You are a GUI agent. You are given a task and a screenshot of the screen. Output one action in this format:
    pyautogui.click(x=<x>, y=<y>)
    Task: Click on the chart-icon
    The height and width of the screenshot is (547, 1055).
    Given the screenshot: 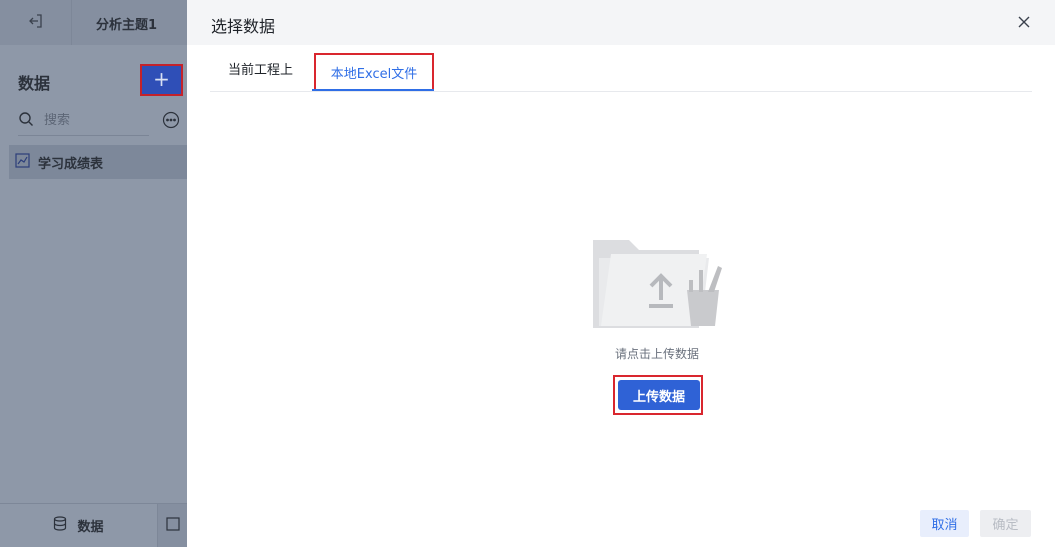 What is the action you would take?
    pyautogui.click(x=22, y=162)
    